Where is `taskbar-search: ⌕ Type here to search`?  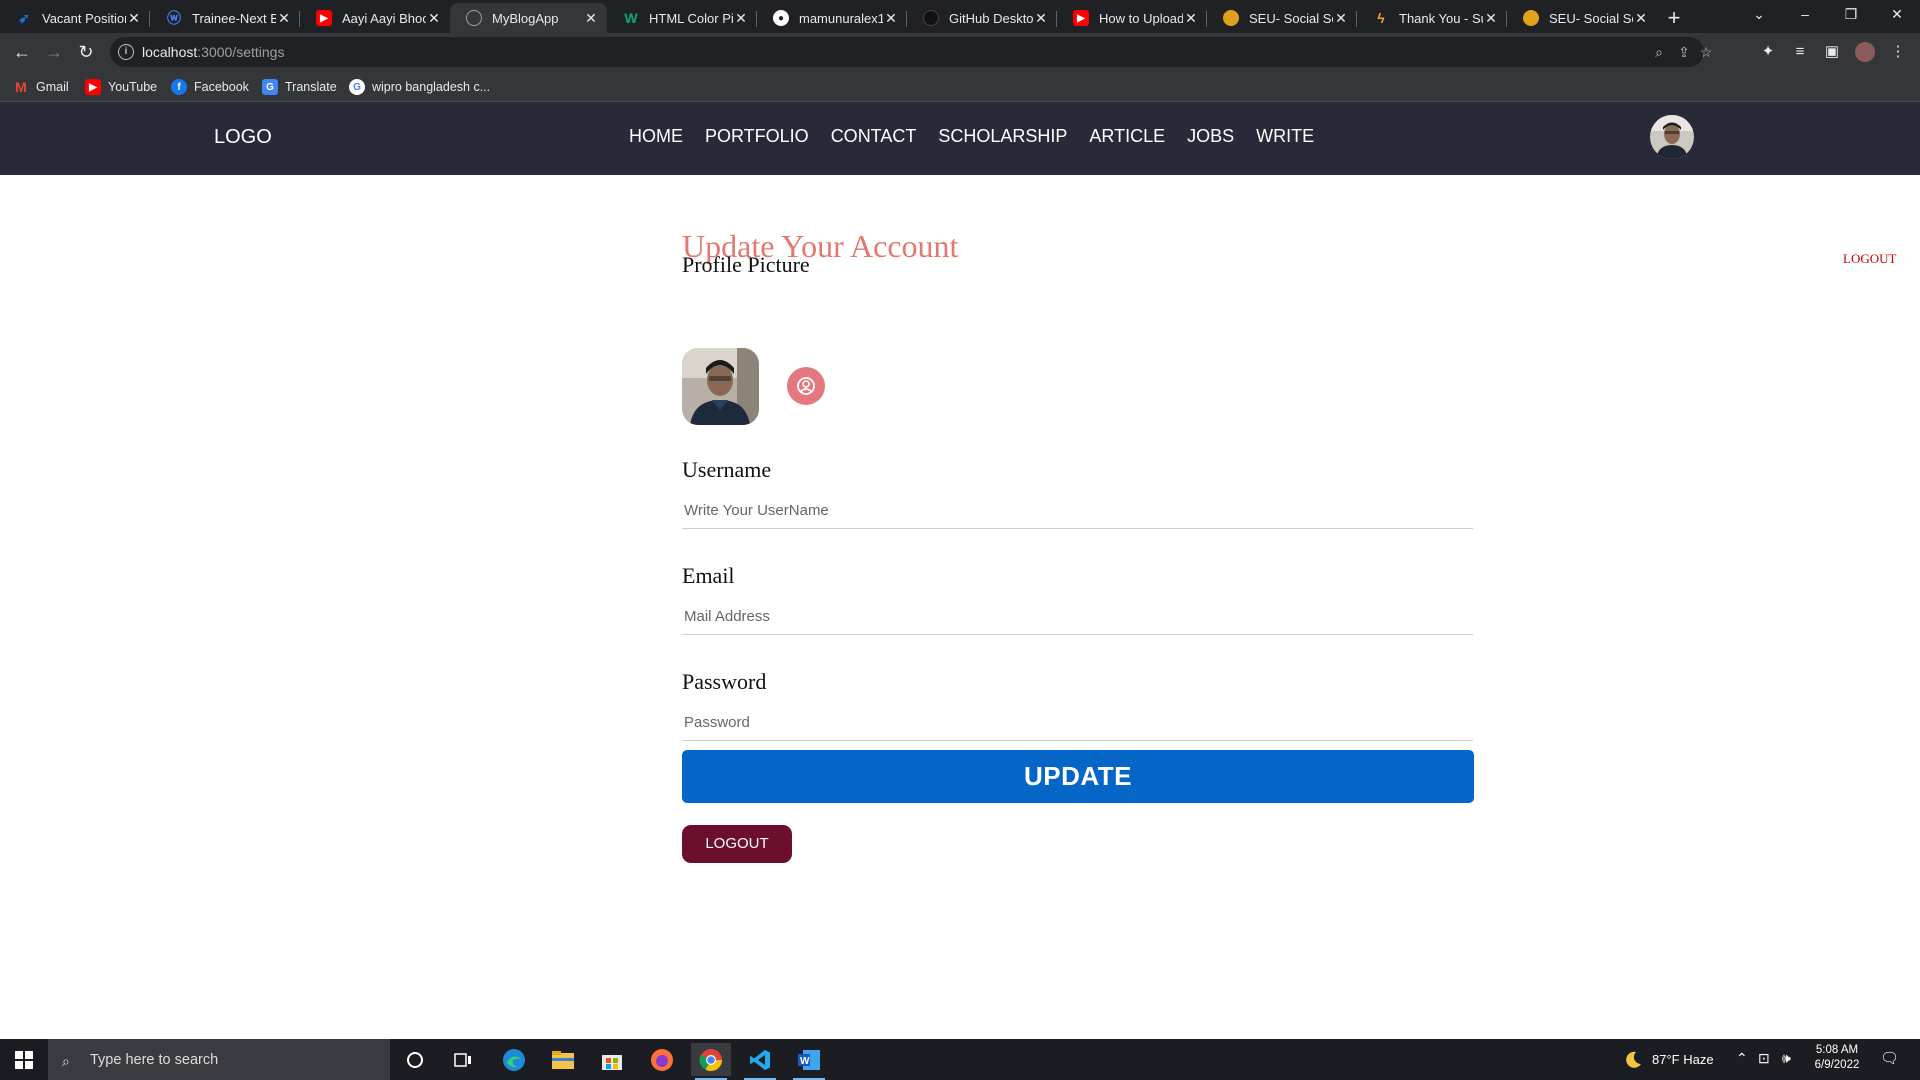
taskbar-search: ⌕ Type here to search is located at coordinates (219, 1059).